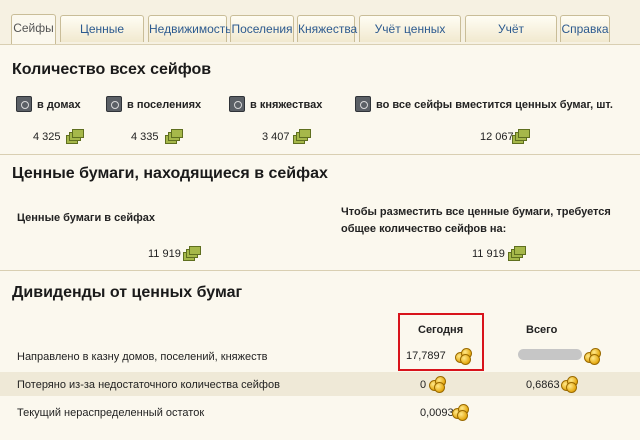 This screenshot has width=640, height=440. I want to click on tab-settlements: Поселения, so click(262, 28).